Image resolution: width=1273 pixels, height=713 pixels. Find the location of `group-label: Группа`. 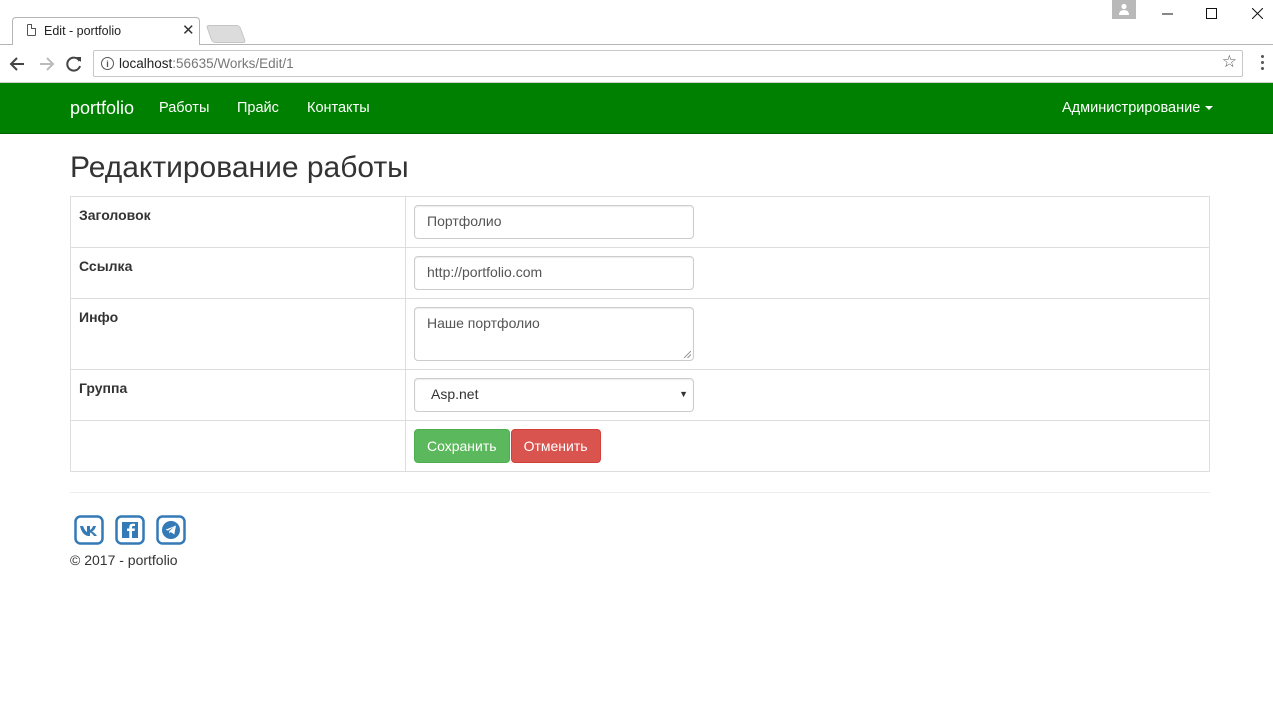

group-label: Группа is located at coordinates (238, 395).